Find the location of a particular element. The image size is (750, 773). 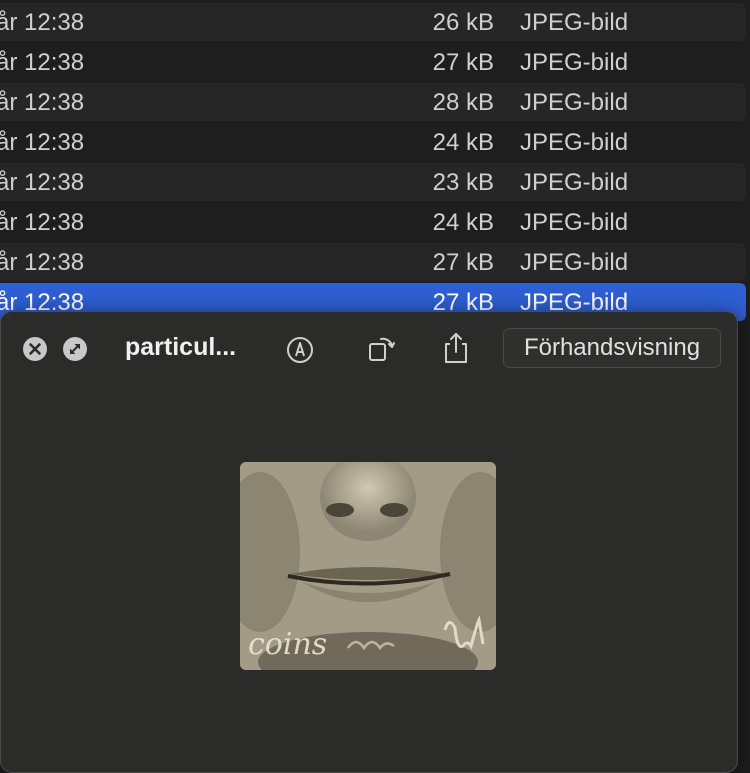

rotate-button is located at coordinates (381, 349).